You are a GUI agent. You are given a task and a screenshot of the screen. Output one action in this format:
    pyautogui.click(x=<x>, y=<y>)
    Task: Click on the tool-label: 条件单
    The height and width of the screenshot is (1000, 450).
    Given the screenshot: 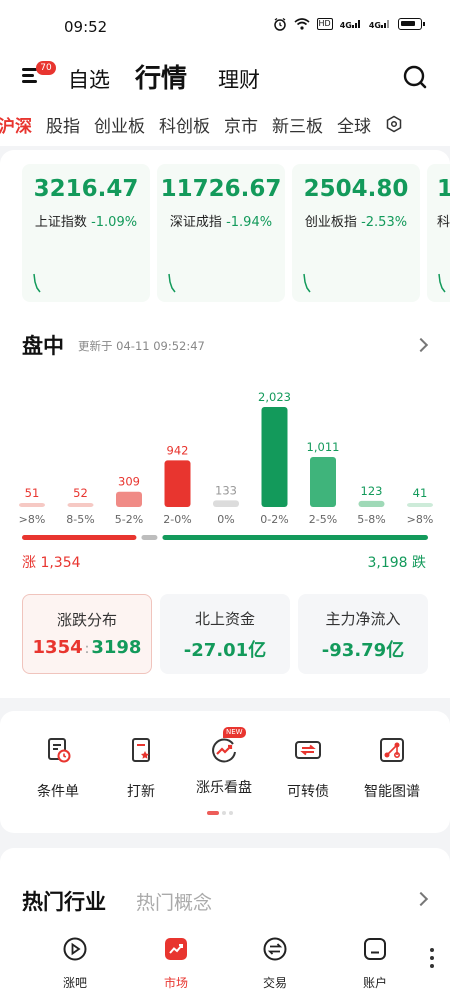 What is the action you would take?
    pyautogui.click(x=58, y=792)
    